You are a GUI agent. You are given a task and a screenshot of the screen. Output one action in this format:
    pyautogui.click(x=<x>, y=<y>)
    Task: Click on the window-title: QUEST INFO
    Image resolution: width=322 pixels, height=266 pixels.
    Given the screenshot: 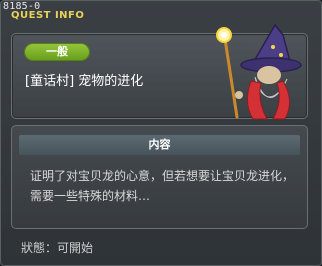 What is the action you would take?
    pyautogui.click(x=48, y=15)
    